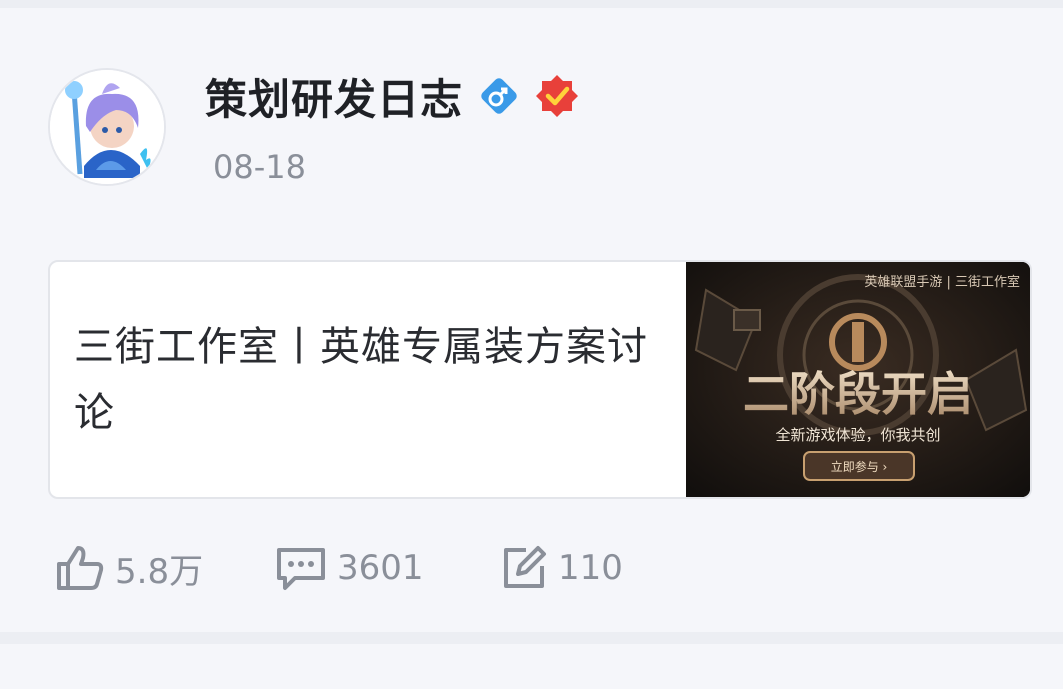 The width and height of the screenshot is (1063, 689). What do you see at coordinates (531, 638) in the screenshot?
I see `bottom-separator` at bounding box center [531, 638].